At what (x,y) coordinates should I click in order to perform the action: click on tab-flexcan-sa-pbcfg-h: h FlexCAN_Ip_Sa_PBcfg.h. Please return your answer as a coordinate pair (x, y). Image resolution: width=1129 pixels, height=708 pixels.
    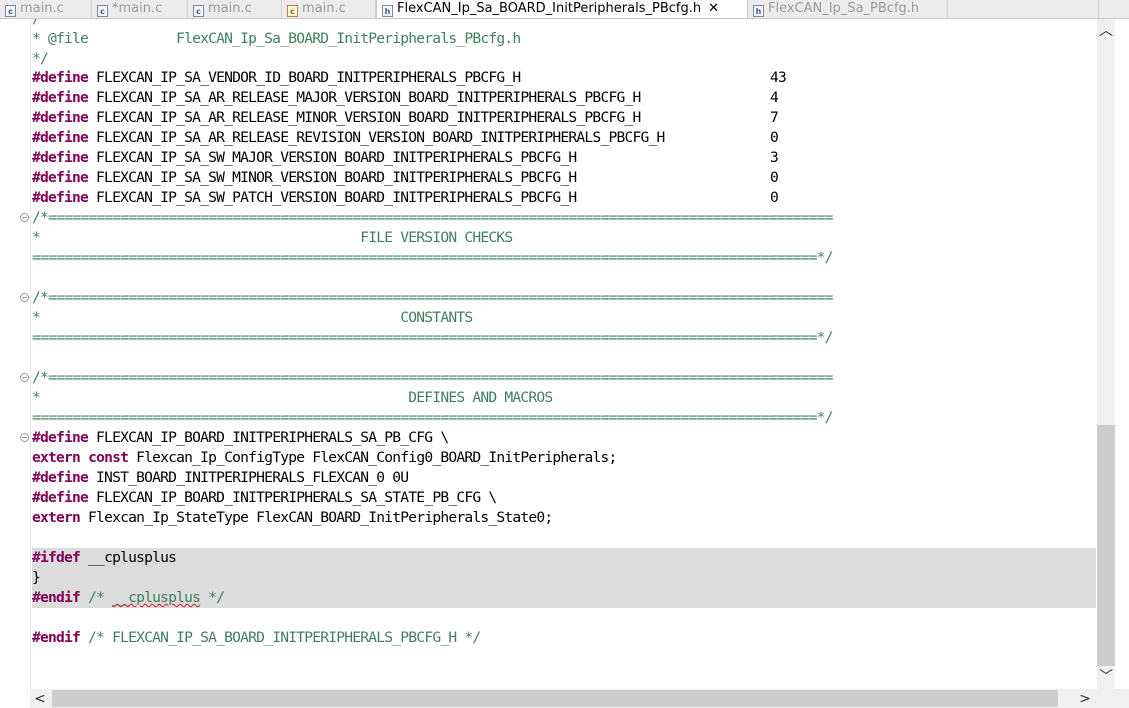
    Looking at the image, I should click on (848, 9).